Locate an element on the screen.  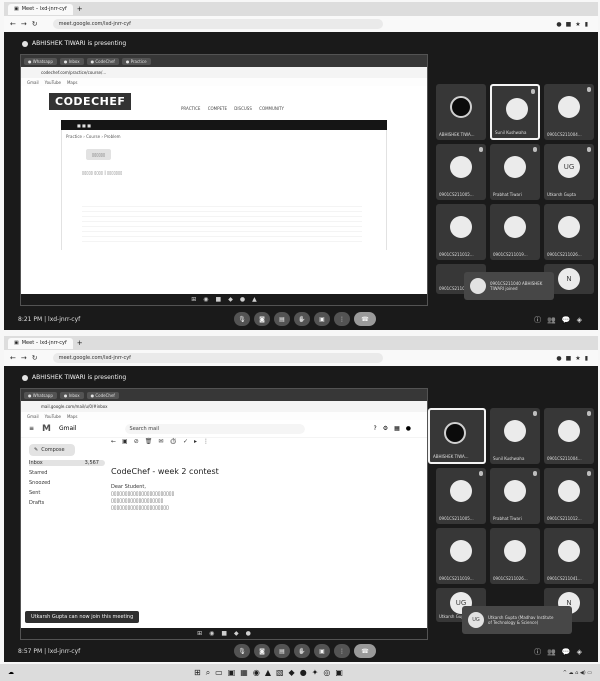
meeting-time: 8:57 PM | lxd-jnrr-cyf is located at coordinates (49, 651).